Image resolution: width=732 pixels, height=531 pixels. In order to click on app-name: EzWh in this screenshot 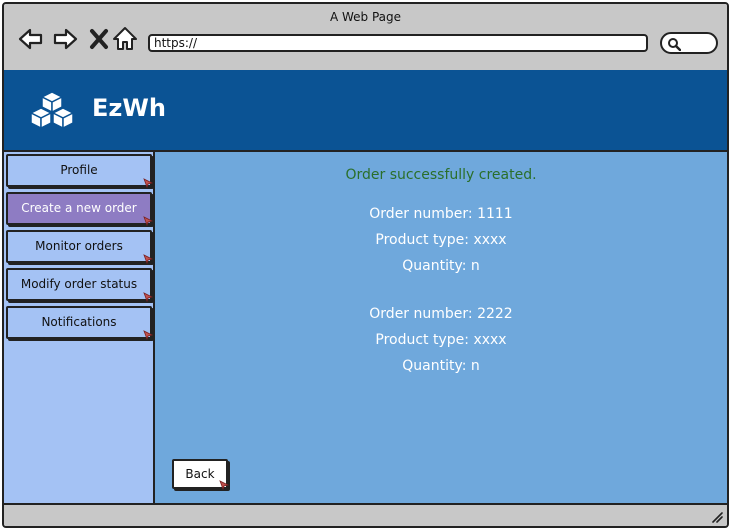, I will do `click(129, 108)`.